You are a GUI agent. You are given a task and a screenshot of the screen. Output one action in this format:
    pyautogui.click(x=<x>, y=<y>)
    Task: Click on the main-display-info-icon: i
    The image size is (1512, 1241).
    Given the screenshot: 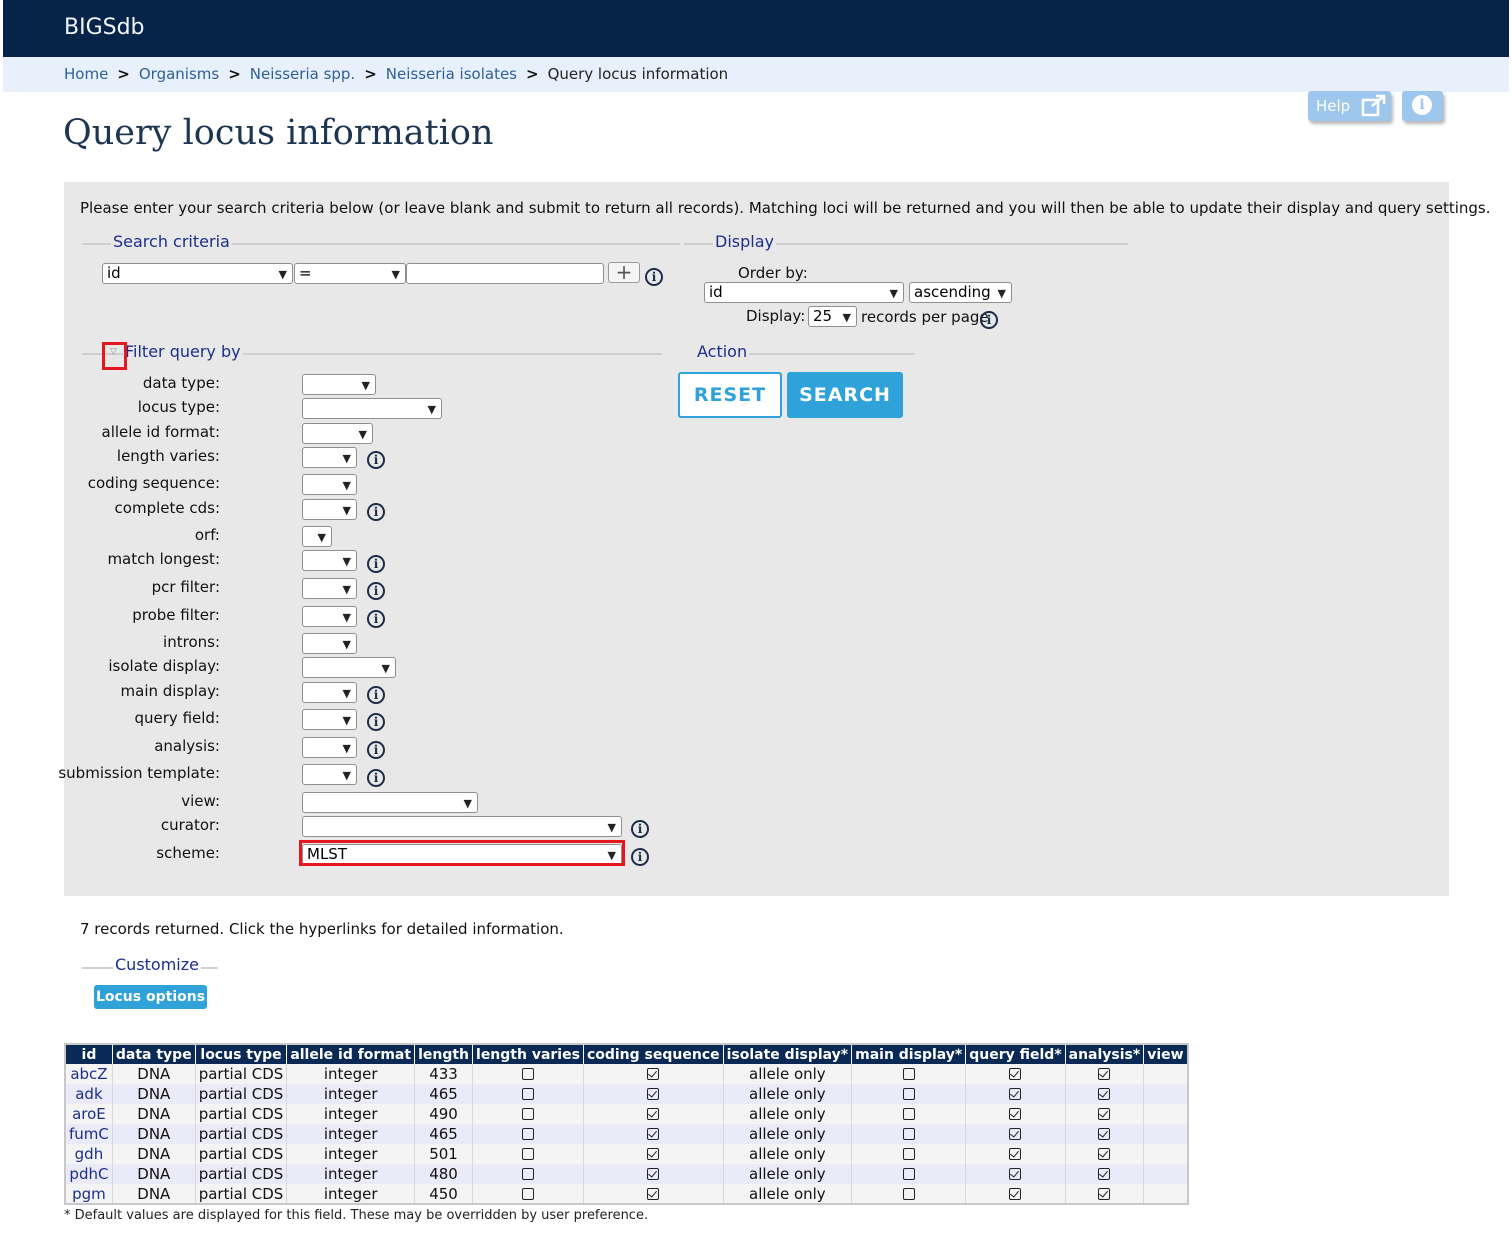 What is the action you would take?
    pyautogui.click(x=376, y=695)
    